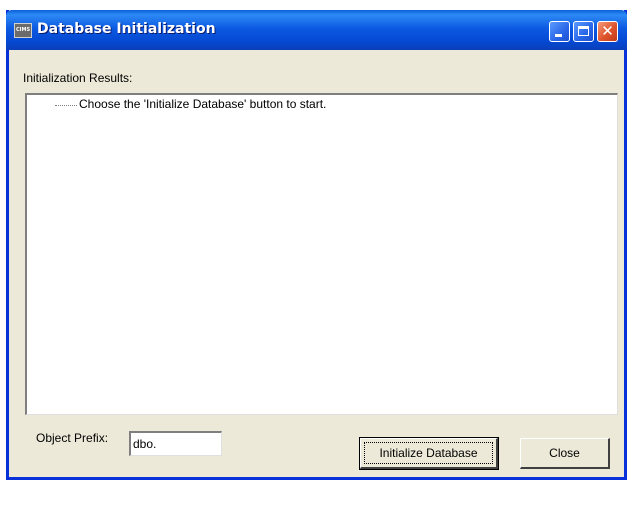  Describe the element at coordinates (72, 438) in the screenshot. I see `object-prefix-label: Object Prefix:` at that location.